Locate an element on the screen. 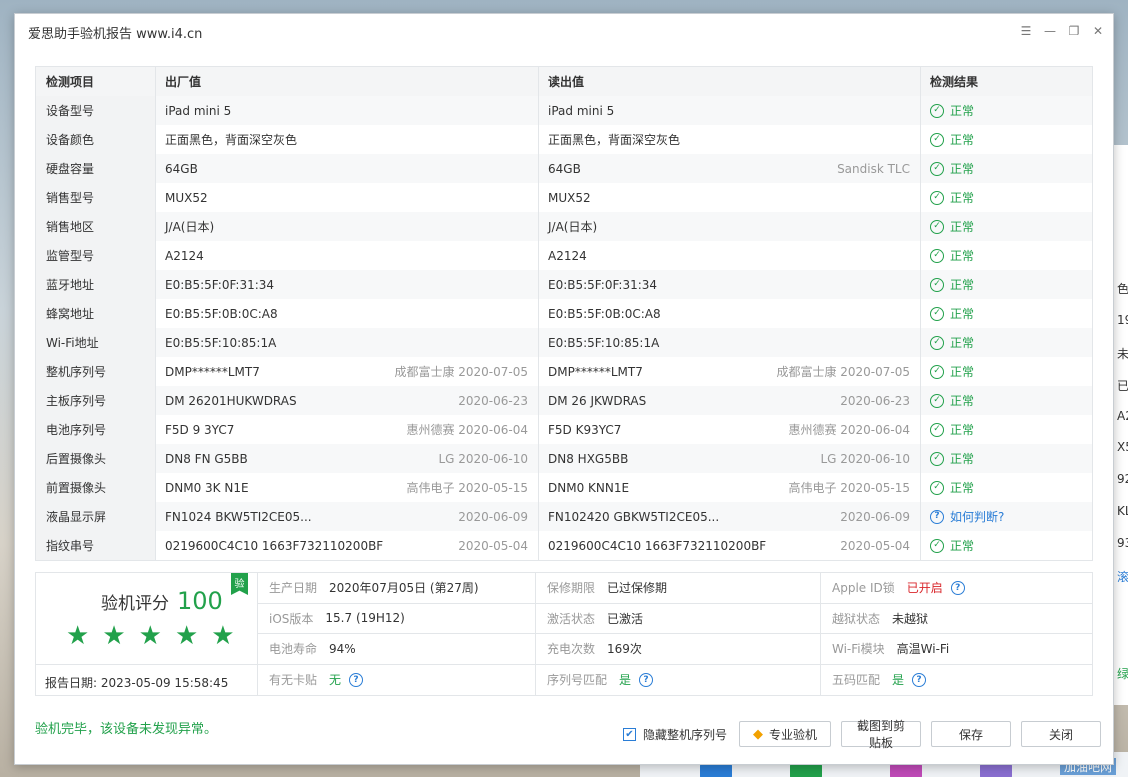 The image size is (1128, 777). read-cell: DN8 HXG5BB LG 2020-06-10 is located at coordinates (730, 458).